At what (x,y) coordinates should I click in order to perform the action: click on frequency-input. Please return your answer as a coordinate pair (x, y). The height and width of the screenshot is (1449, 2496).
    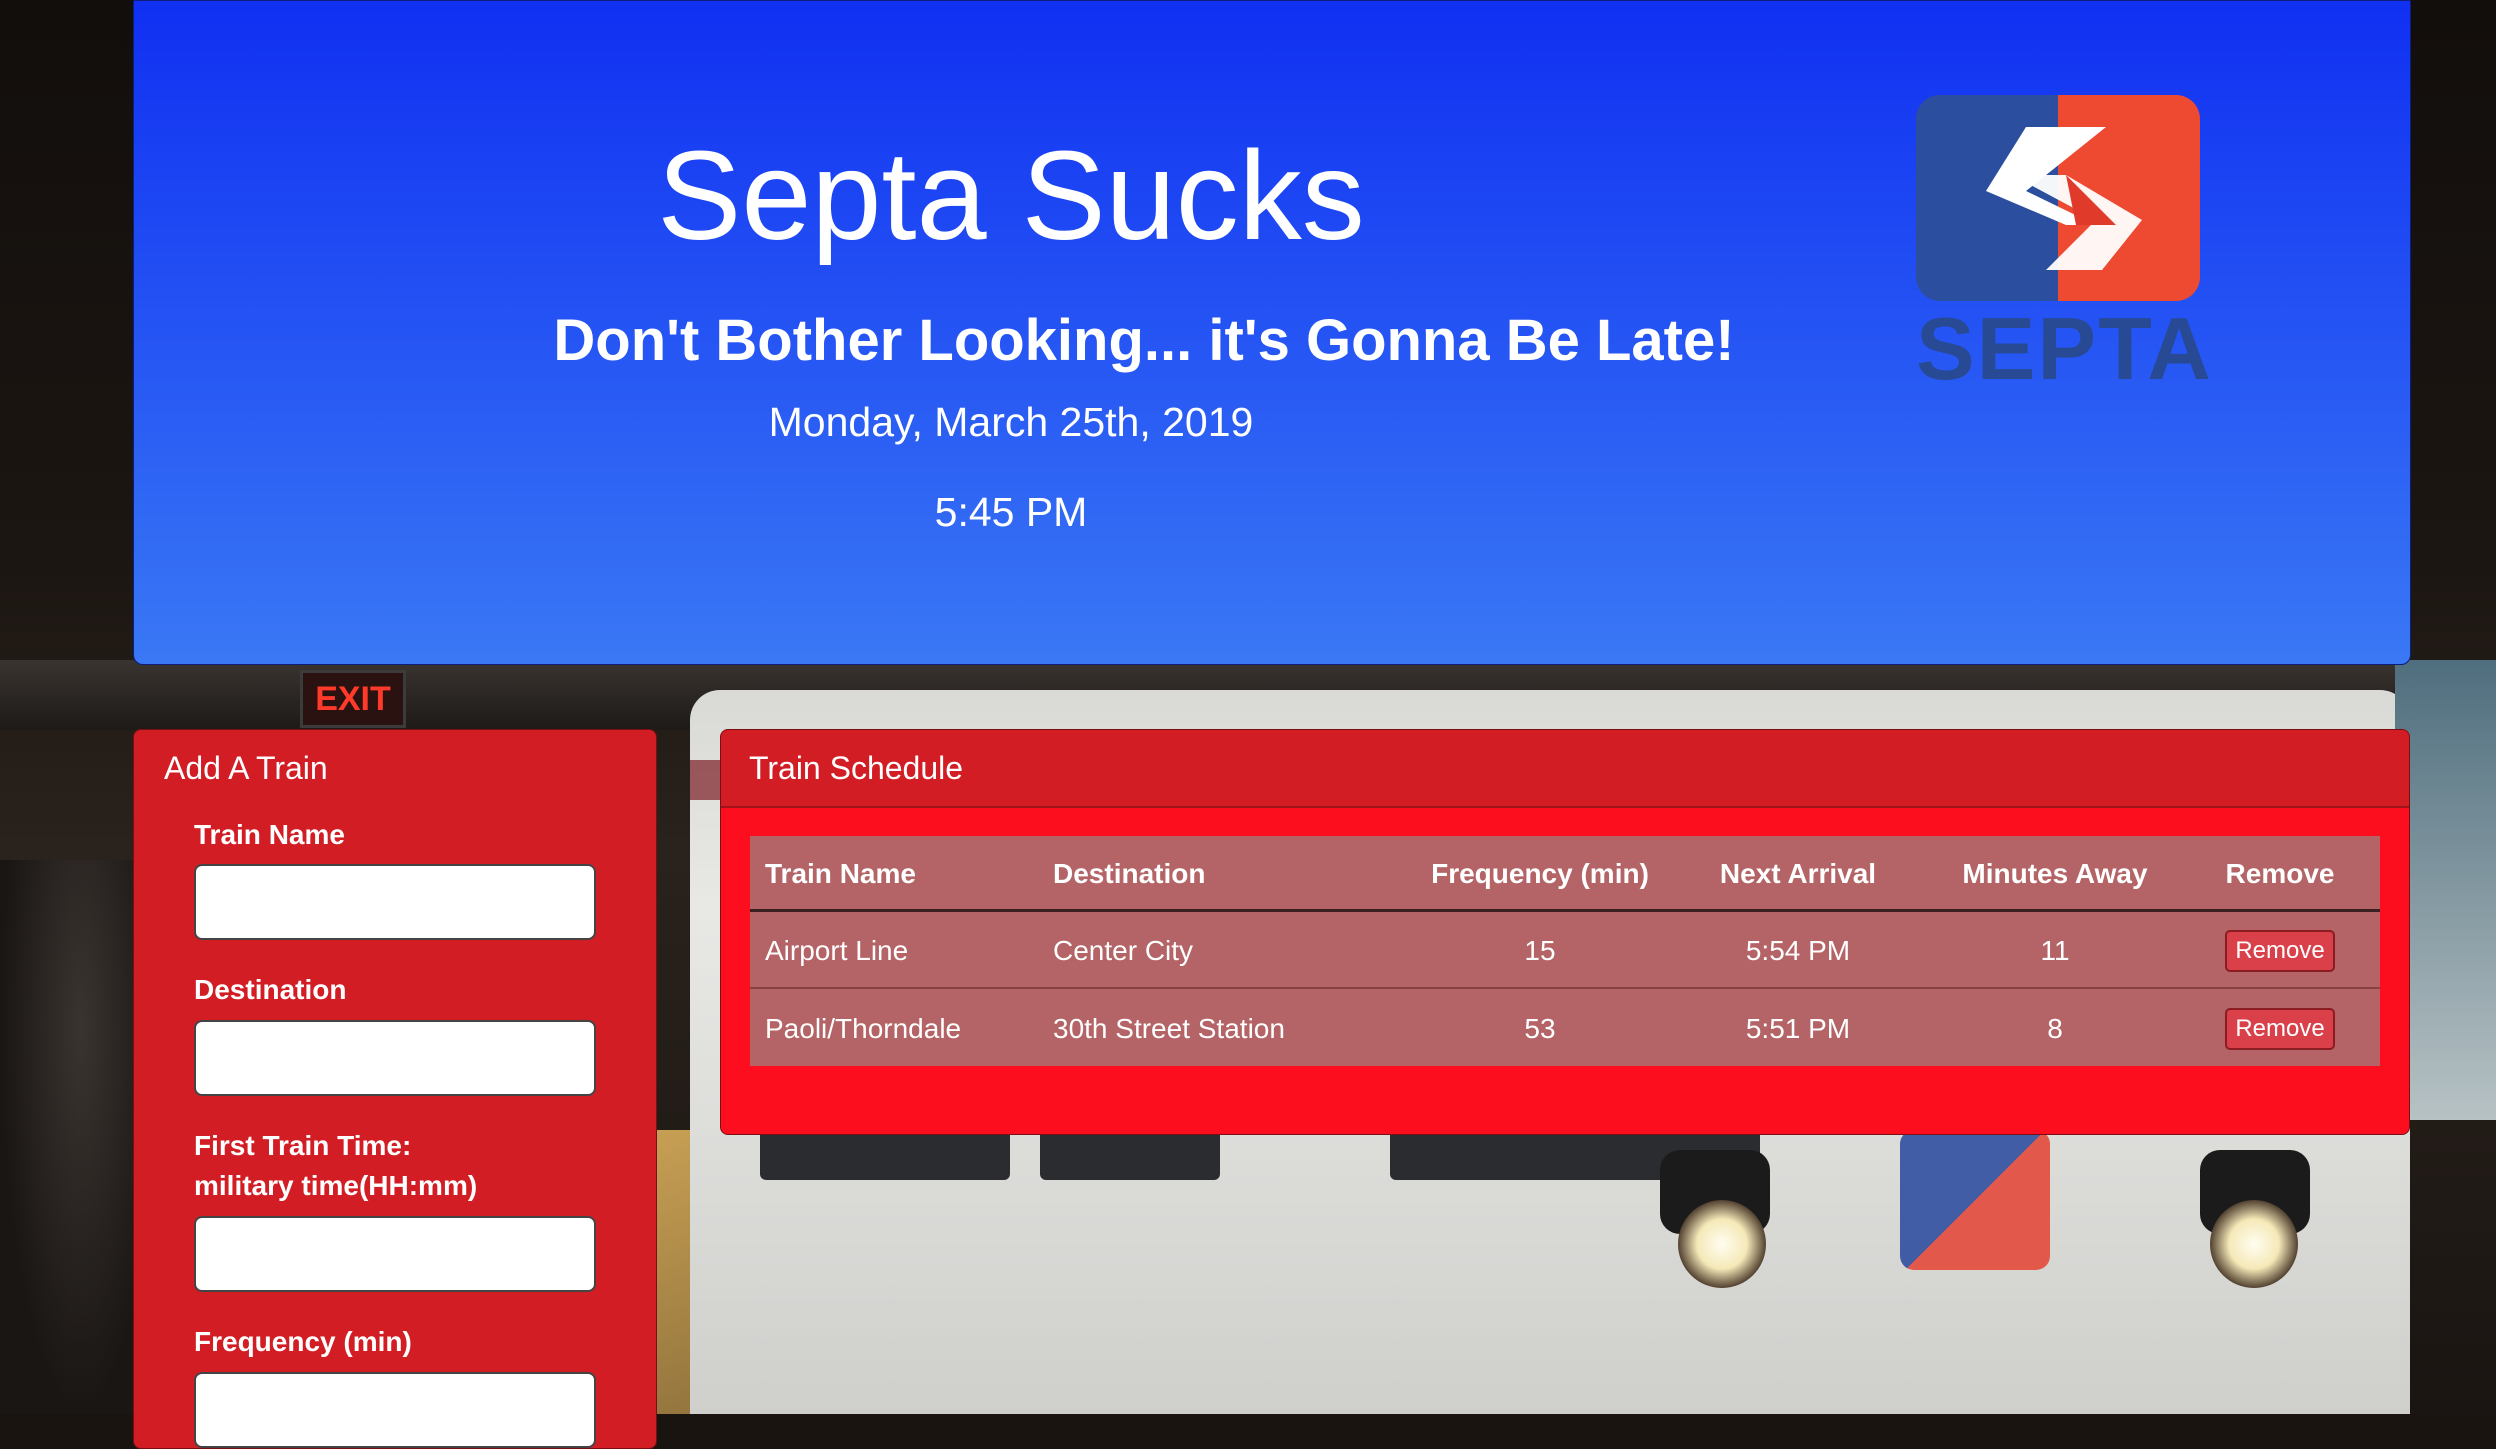
    Looking at the image, I should click on (395, 1410).